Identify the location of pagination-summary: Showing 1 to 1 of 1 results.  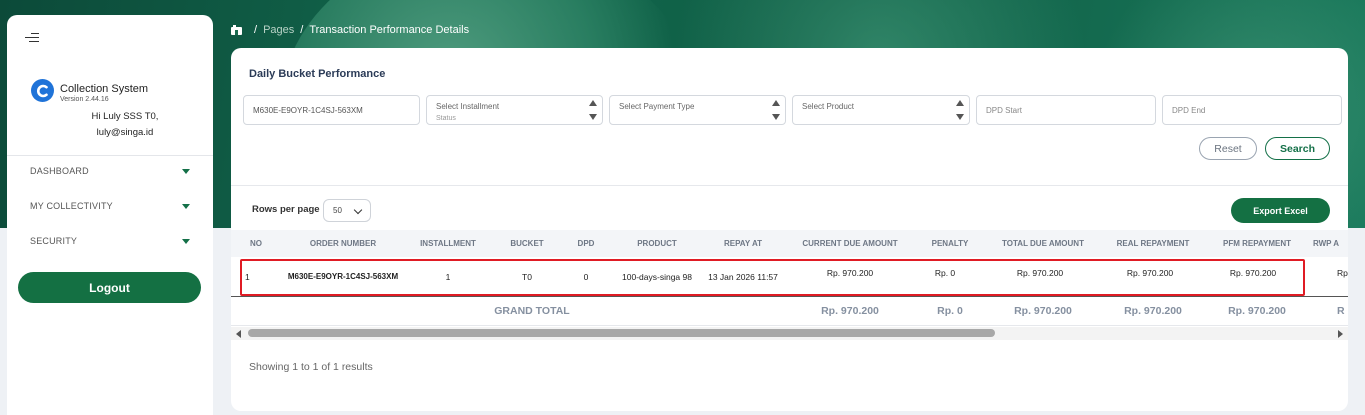
(311, 367).